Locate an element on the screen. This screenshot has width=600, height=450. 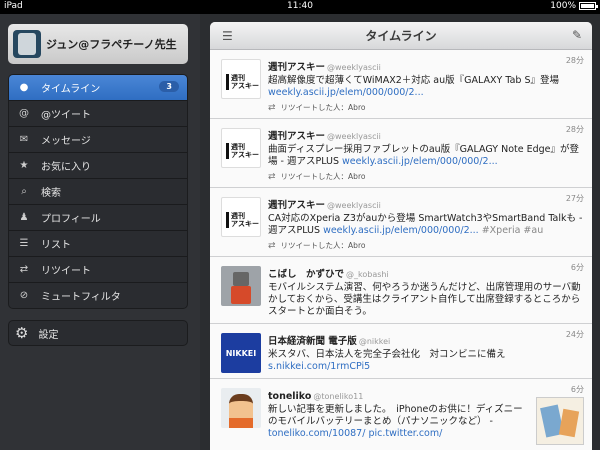
sidebar-item-label: お気に入り is located at coordinates (66, 167).